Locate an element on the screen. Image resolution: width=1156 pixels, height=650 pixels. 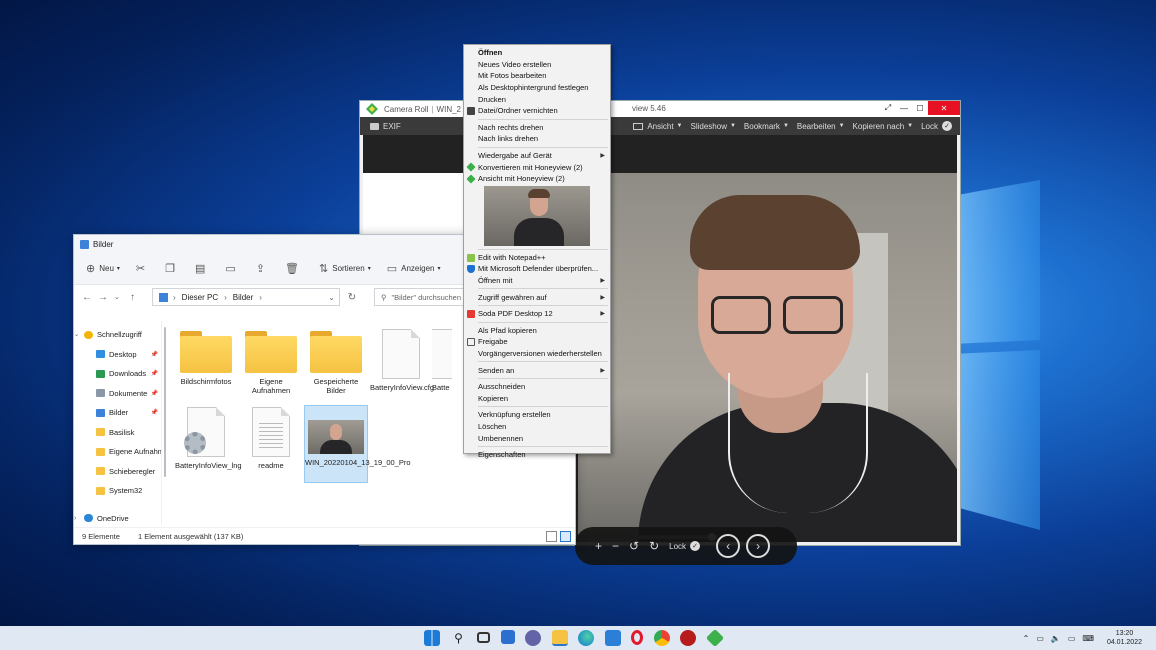
menu-item-shred: Datei/Ordner vernichten is located at coordinates (537, 111).